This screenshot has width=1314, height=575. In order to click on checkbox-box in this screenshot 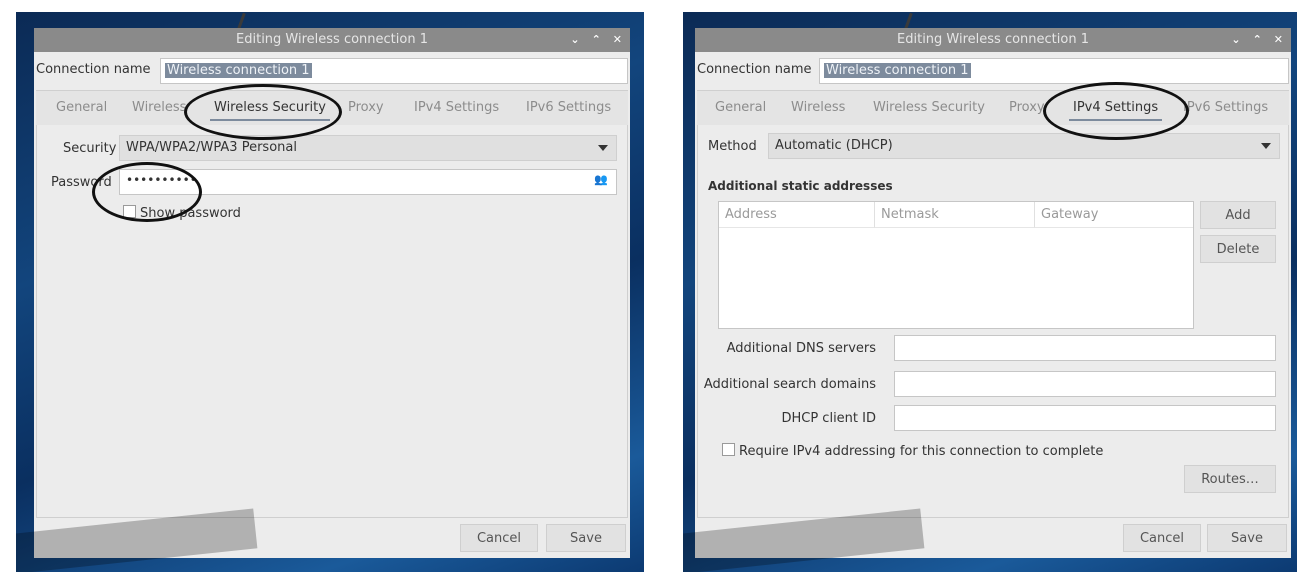, I will do `click(728, 449)`.